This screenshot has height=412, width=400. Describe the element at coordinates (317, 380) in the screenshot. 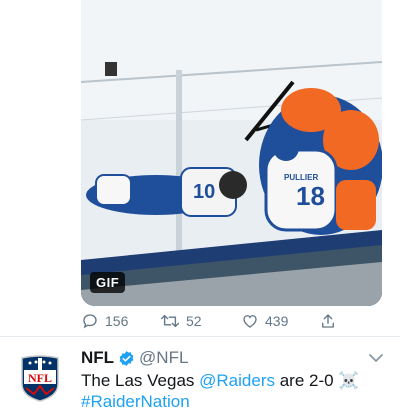

I see `tweet-text-suffix: are 2-0 ☠️` at that location.